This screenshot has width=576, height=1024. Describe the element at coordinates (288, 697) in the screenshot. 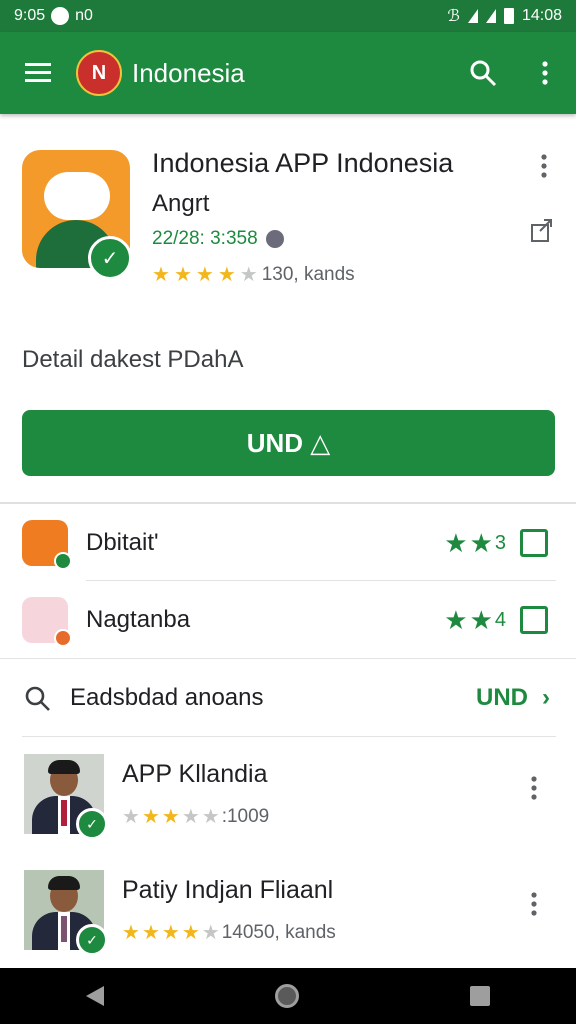

I see `section-header: Eadsbdad anoans UND ›` at that location.